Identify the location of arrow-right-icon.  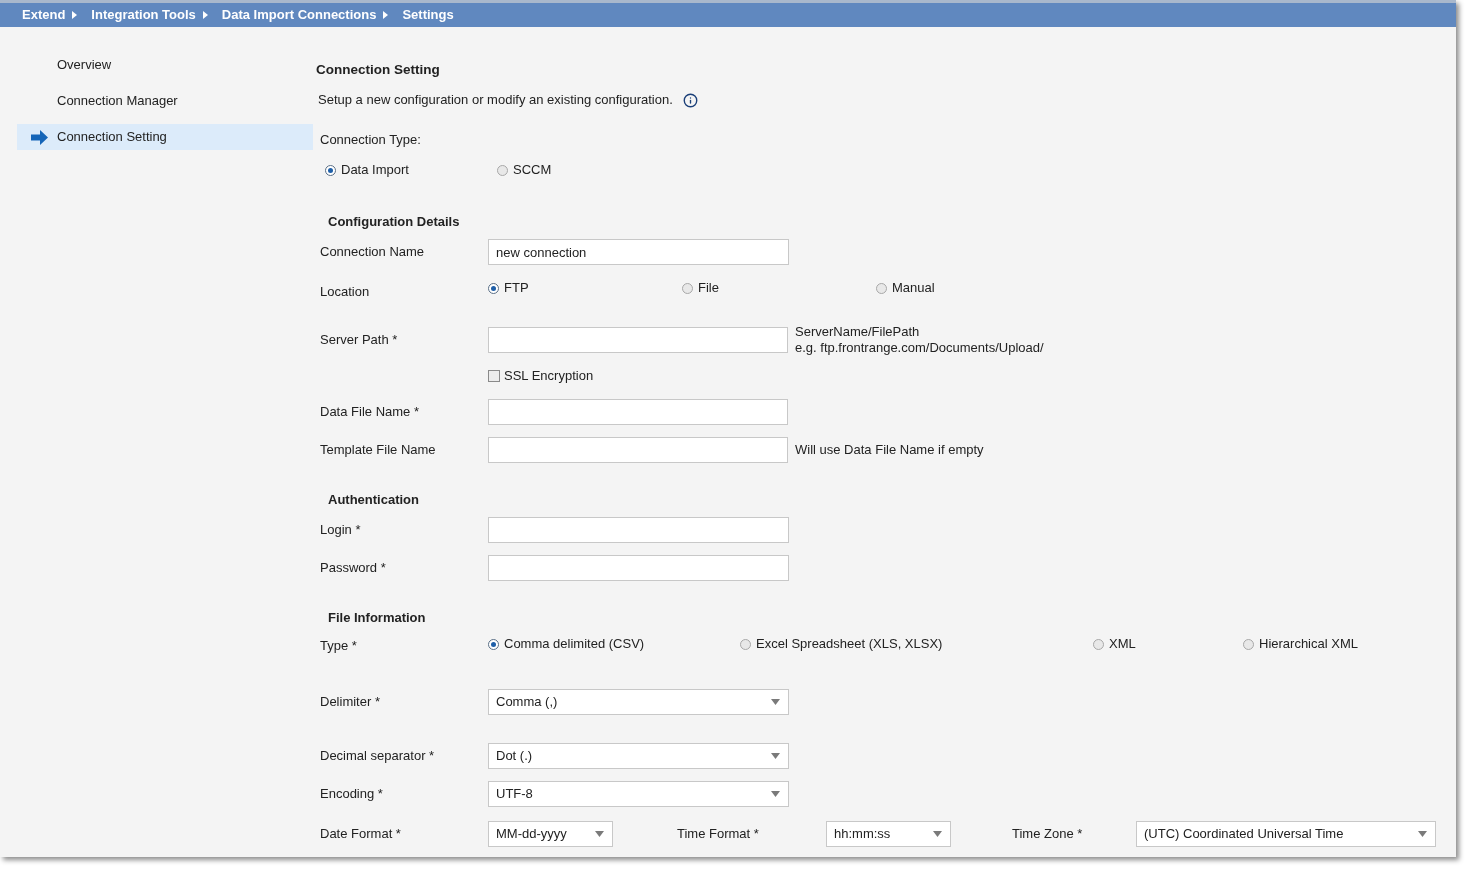
(39, 137).